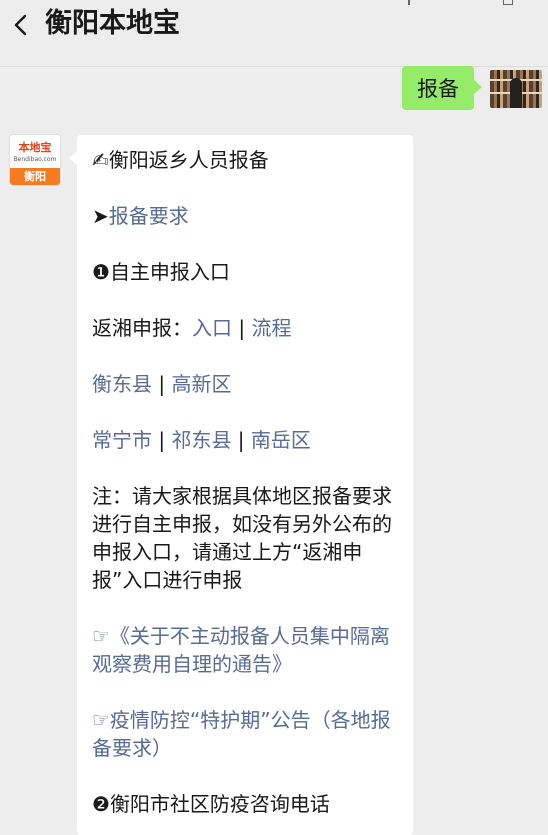 This screenshot has height=835, width=548. I want to click on district-row-1: 衡东县 | 高新区, so click(242, 384).